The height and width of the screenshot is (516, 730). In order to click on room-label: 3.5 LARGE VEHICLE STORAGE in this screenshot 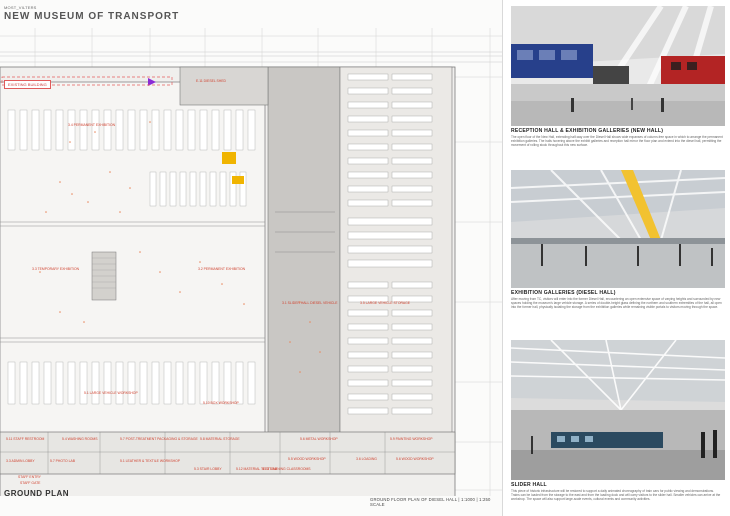, I will do `click(385, 303)`.